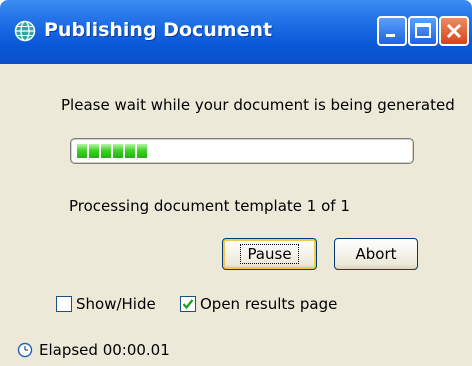  I want to click on window-title: Publishing Document, so click(158, 30).